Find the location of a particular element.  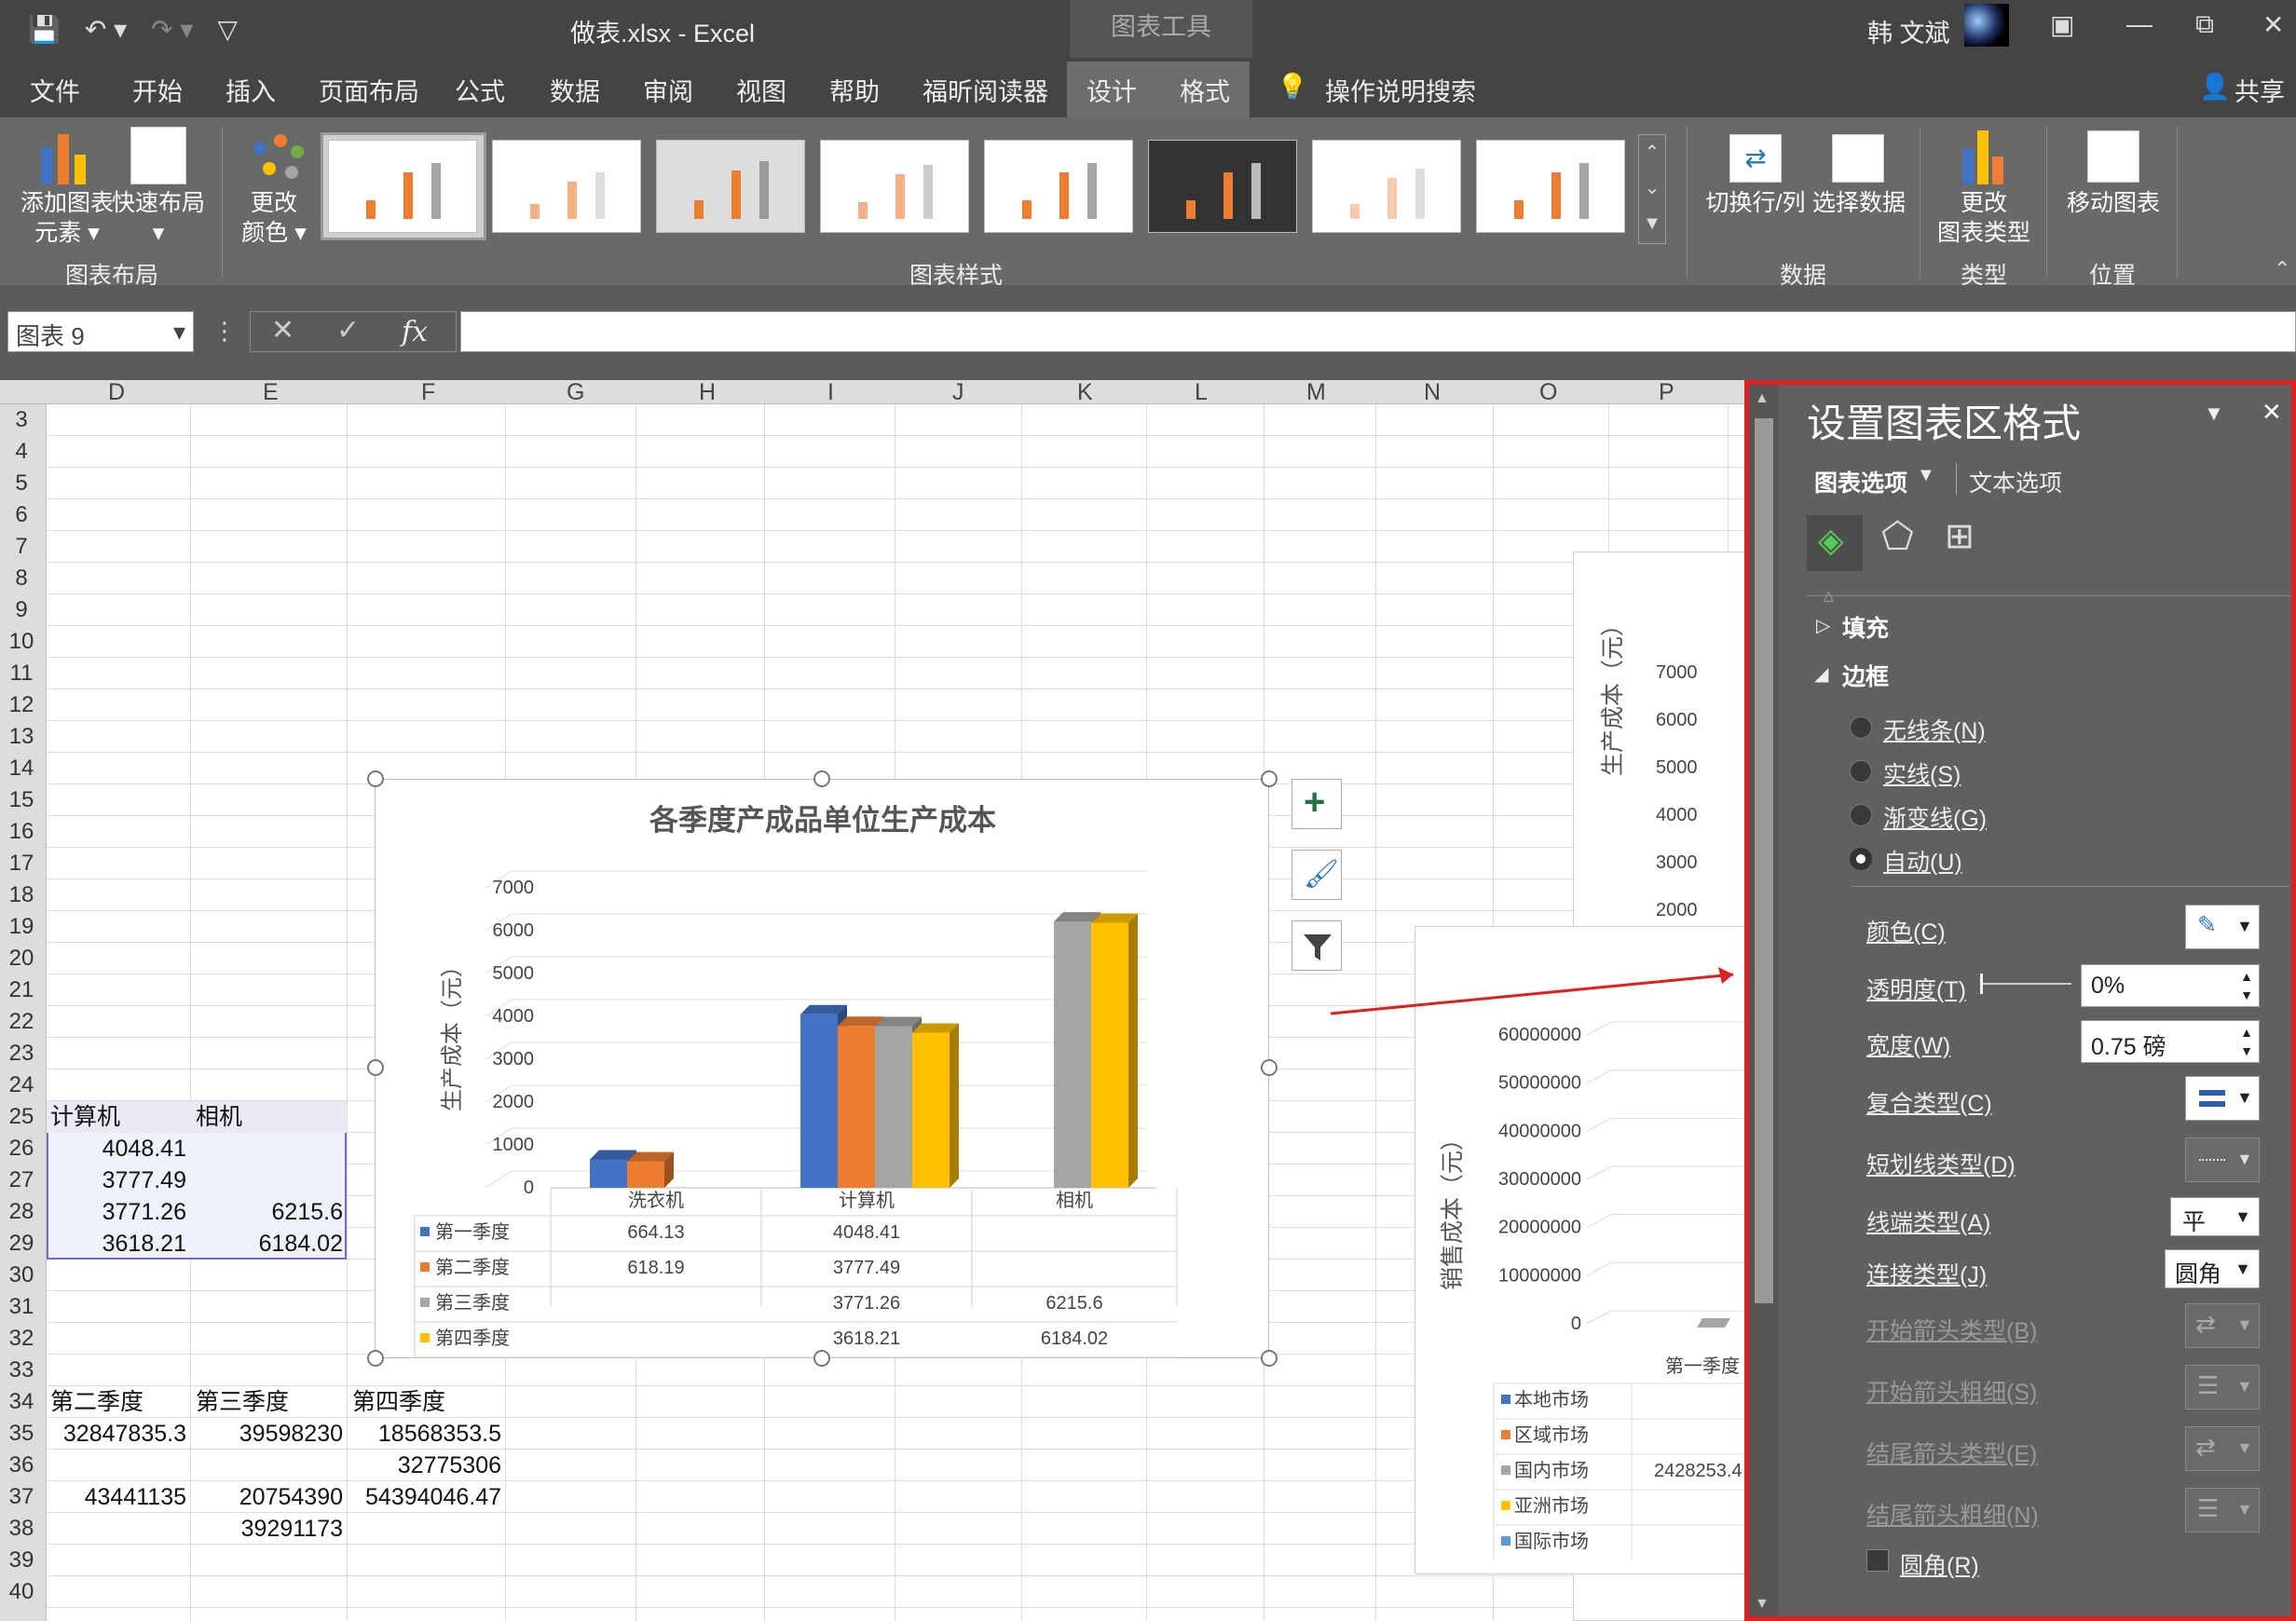

row-header-34: 34 is located at coordinates (21, 1402).